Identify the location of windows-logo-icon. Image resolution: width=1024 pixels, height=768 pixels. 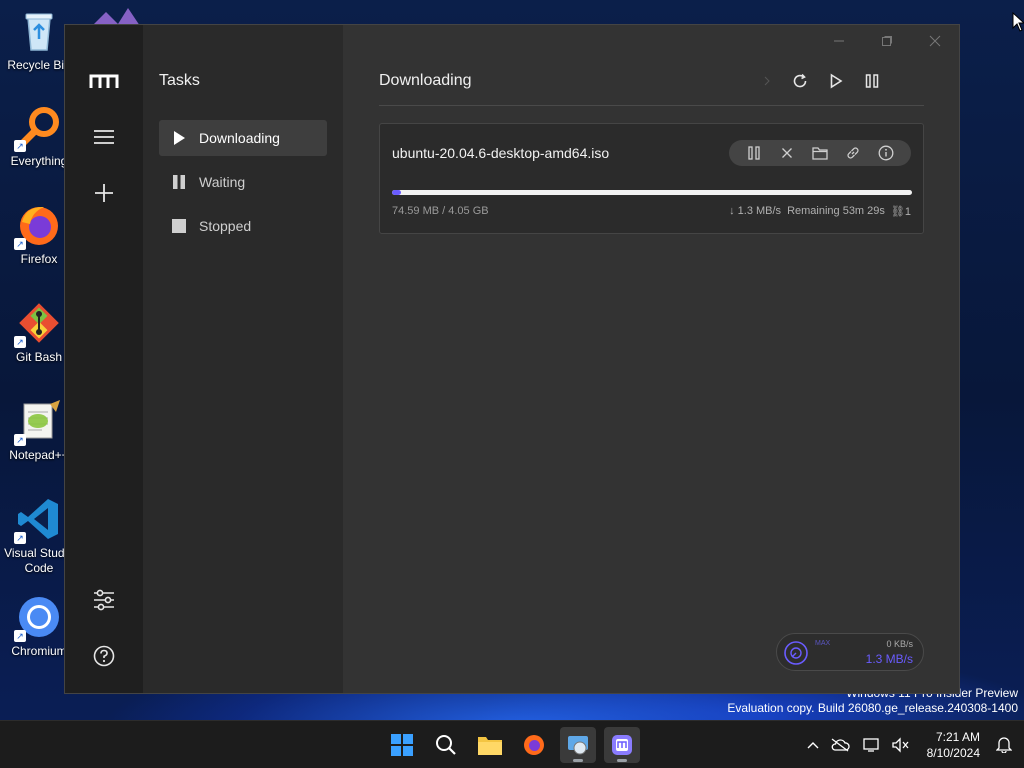
(402, 745).